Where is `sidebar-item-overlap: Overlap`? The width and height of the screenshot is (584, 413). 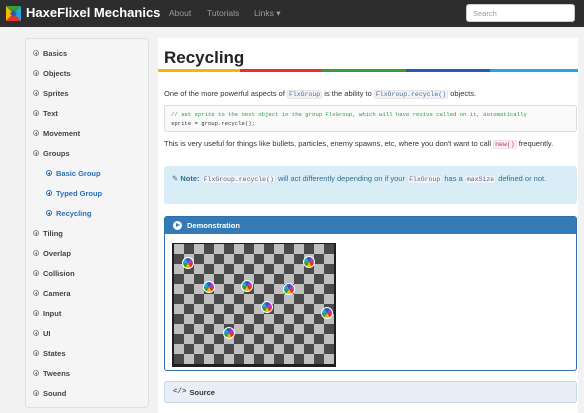 sidebar-item-overlap: Overlap is located at coordinates (52, 253).